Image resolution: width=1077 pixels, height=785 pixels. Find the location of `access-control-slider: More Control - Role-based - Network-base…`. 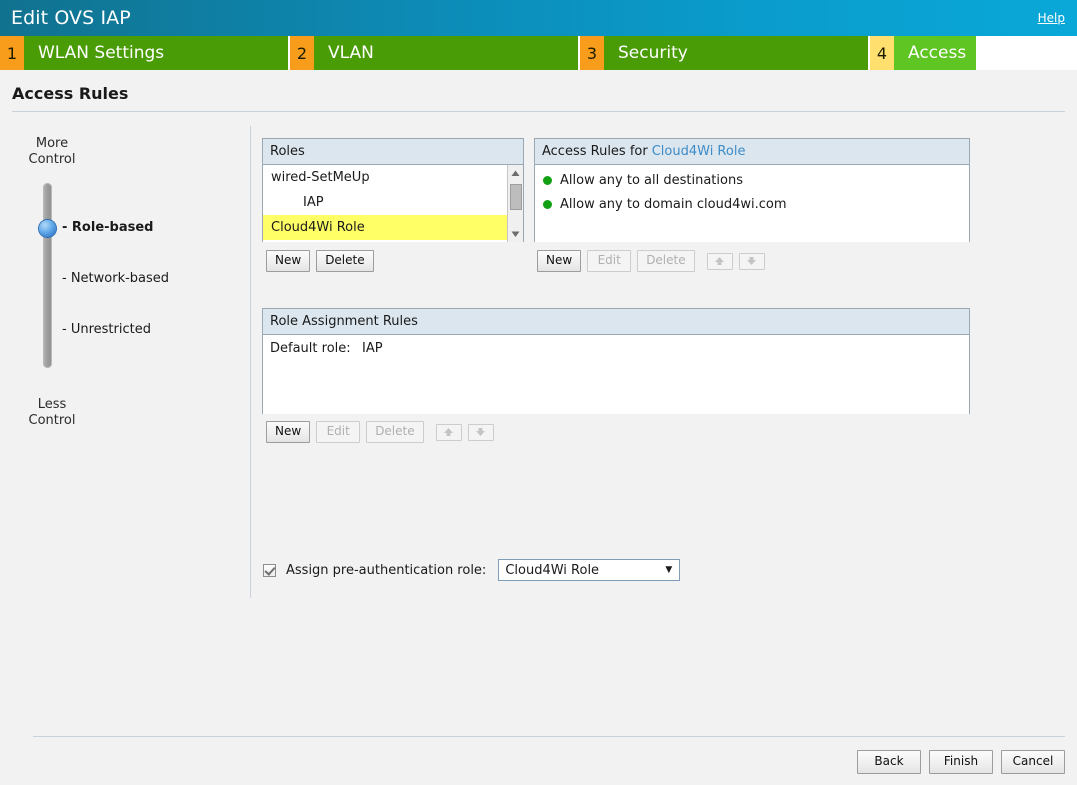

access-control-slider: More Control - Role-based - Network-base… is located at coordinates (125, 362).